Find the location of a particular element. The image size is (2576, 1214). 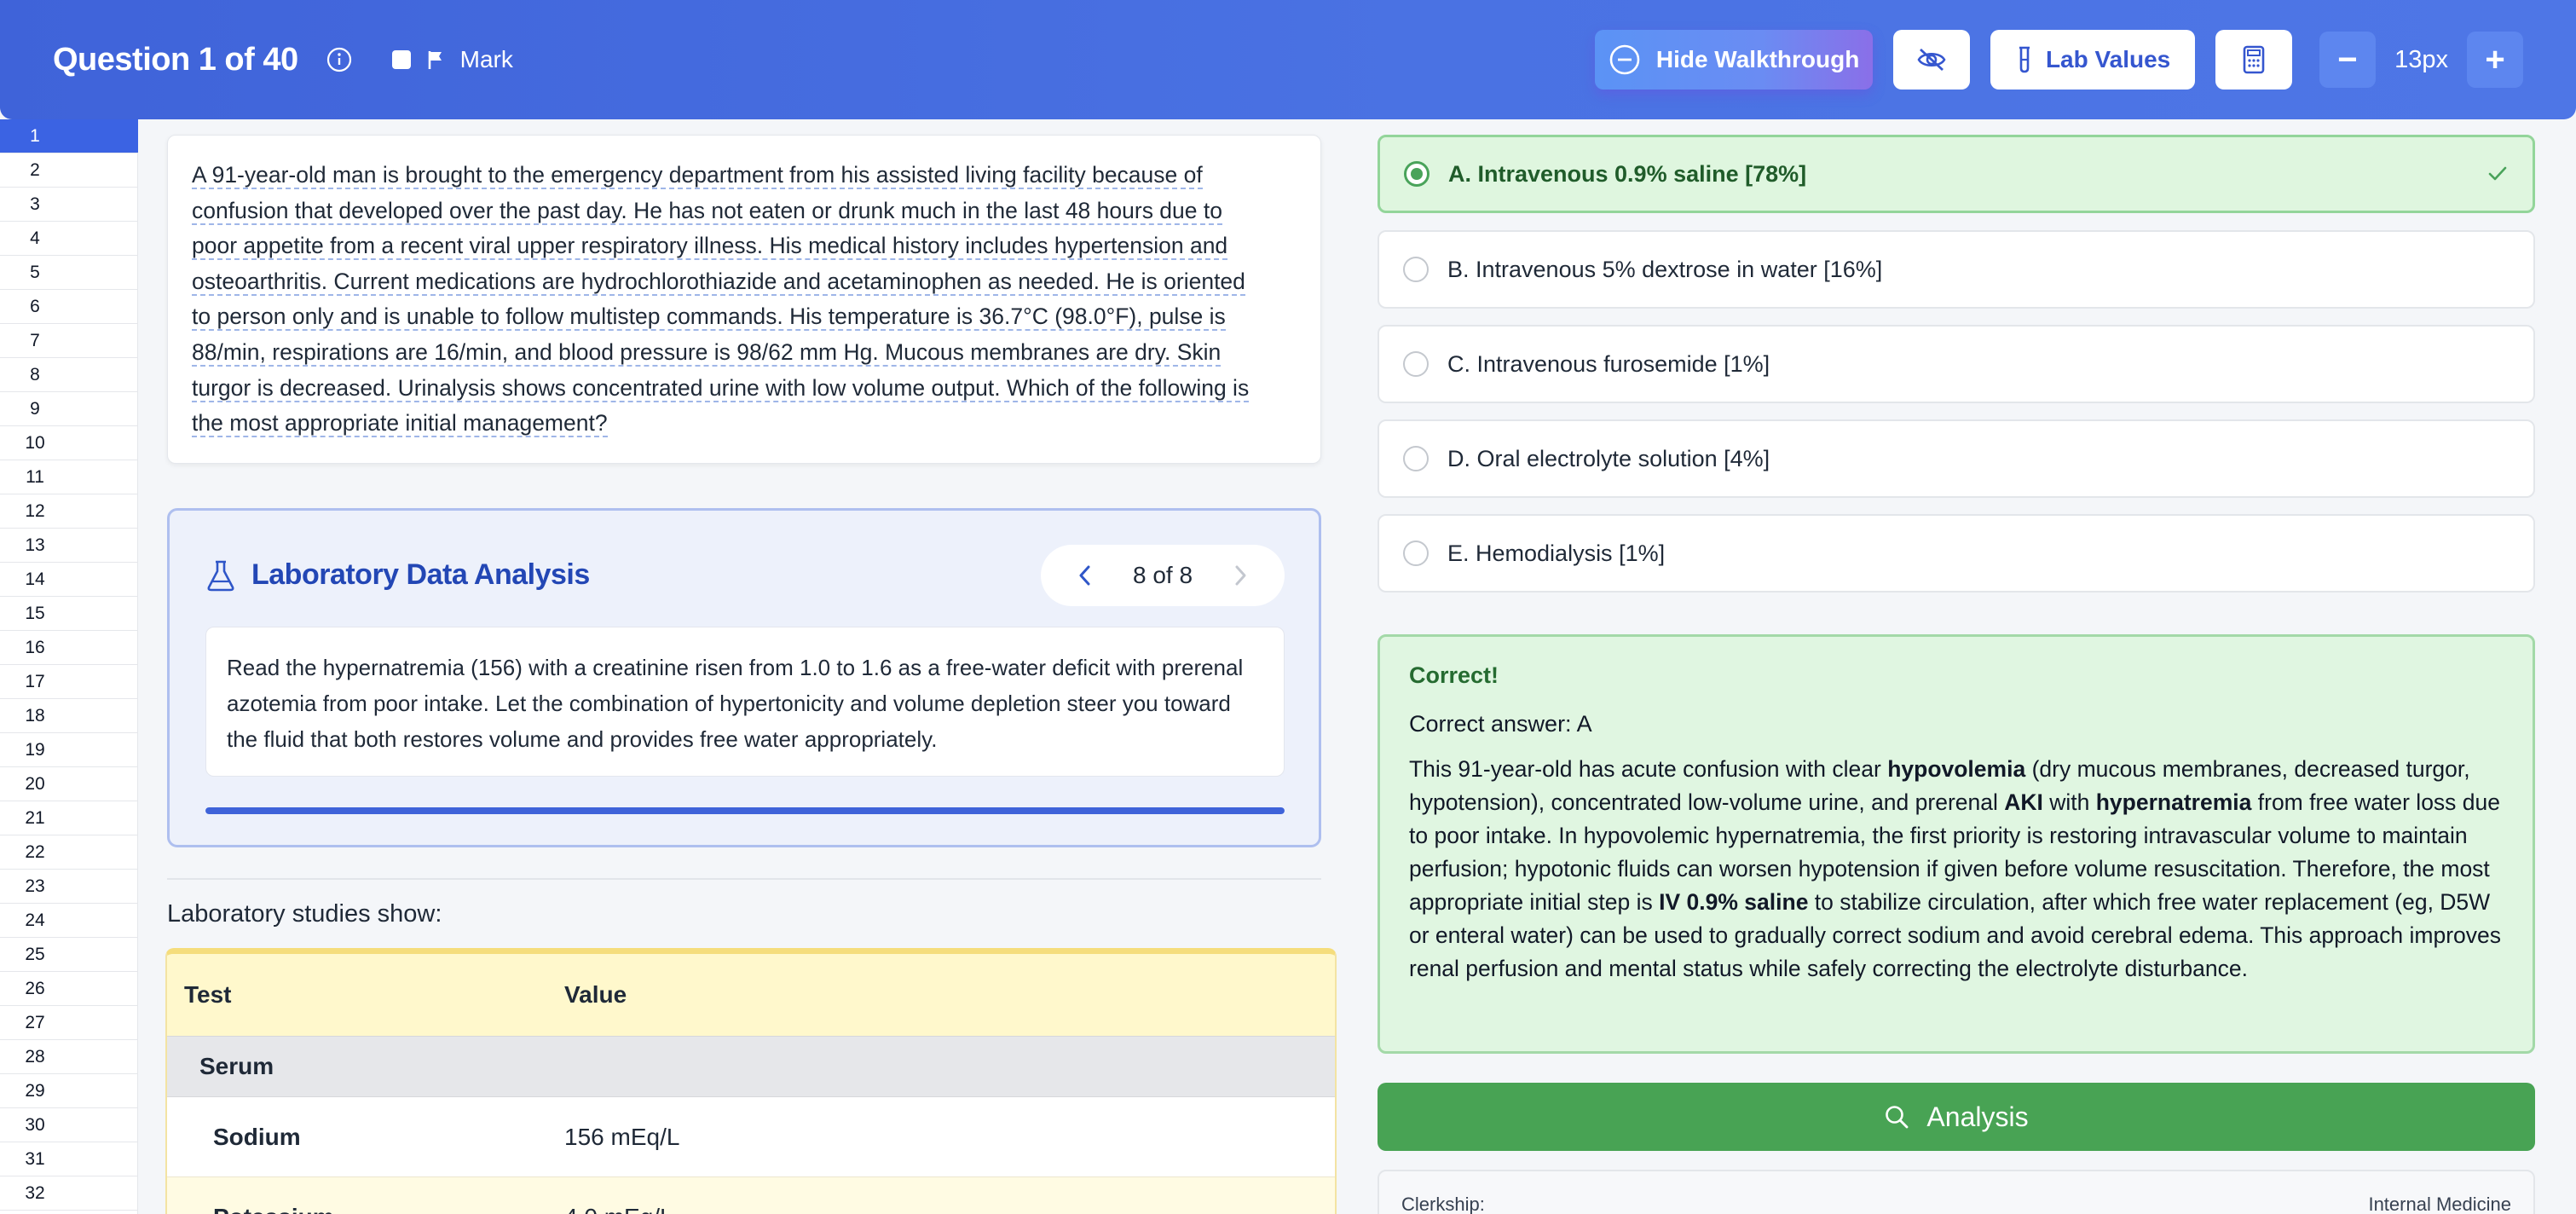

highlight-term: hypernatremia is located at coordinates (2173, 802).